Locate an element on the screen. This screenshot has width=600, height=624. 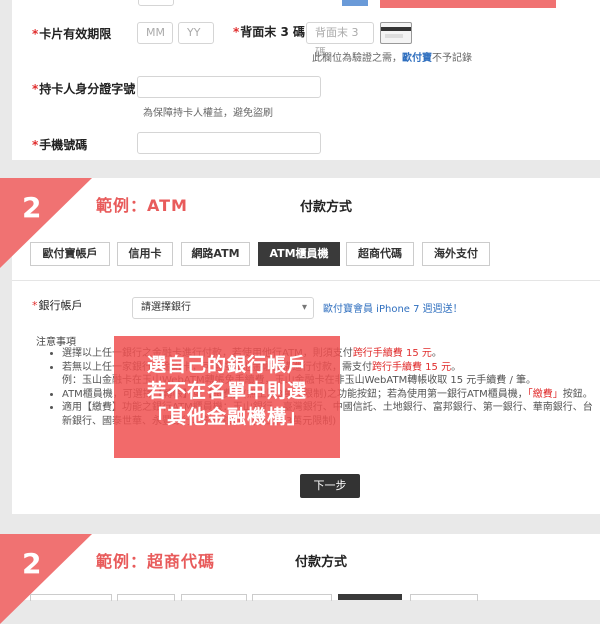
phone-label: *手機號碼 is located at coordinates (60, 145).